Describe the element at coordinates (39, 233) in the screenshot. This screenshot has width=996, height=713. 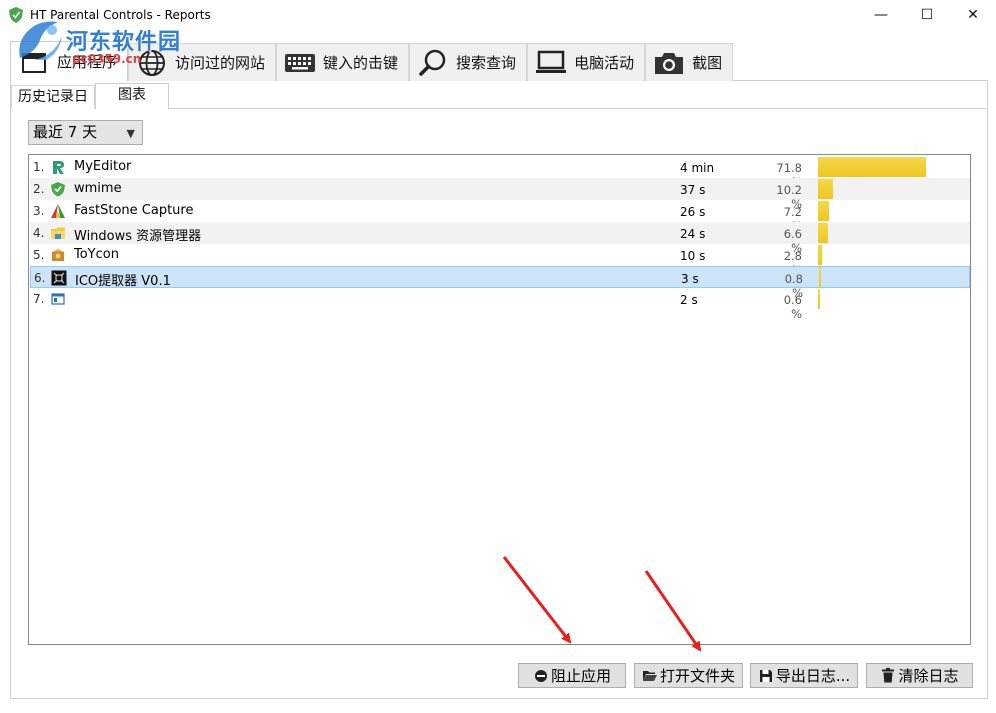
I see `rank: 4.` at that location.